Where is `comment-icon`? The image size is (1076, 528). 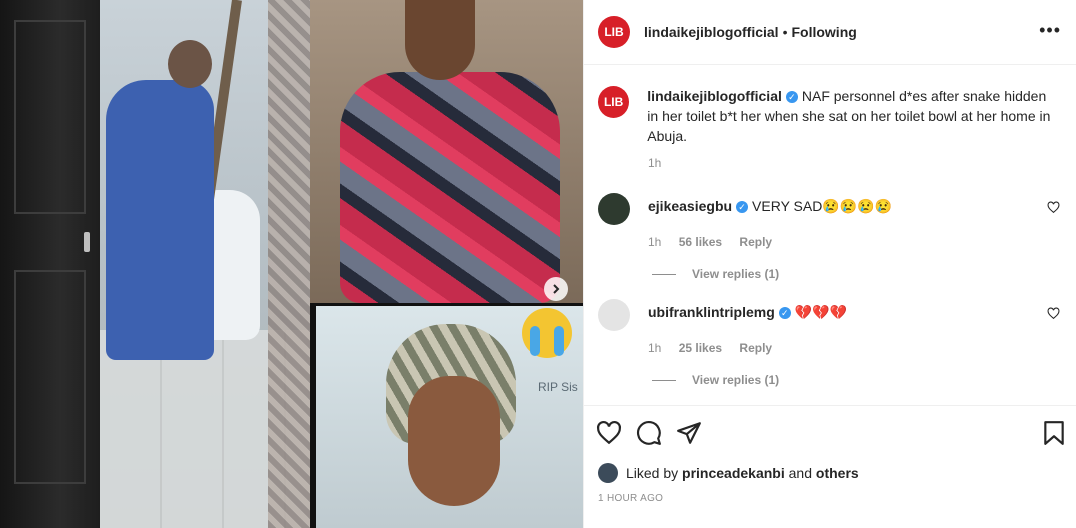
comment-icon is located at coordinates (649, 433).